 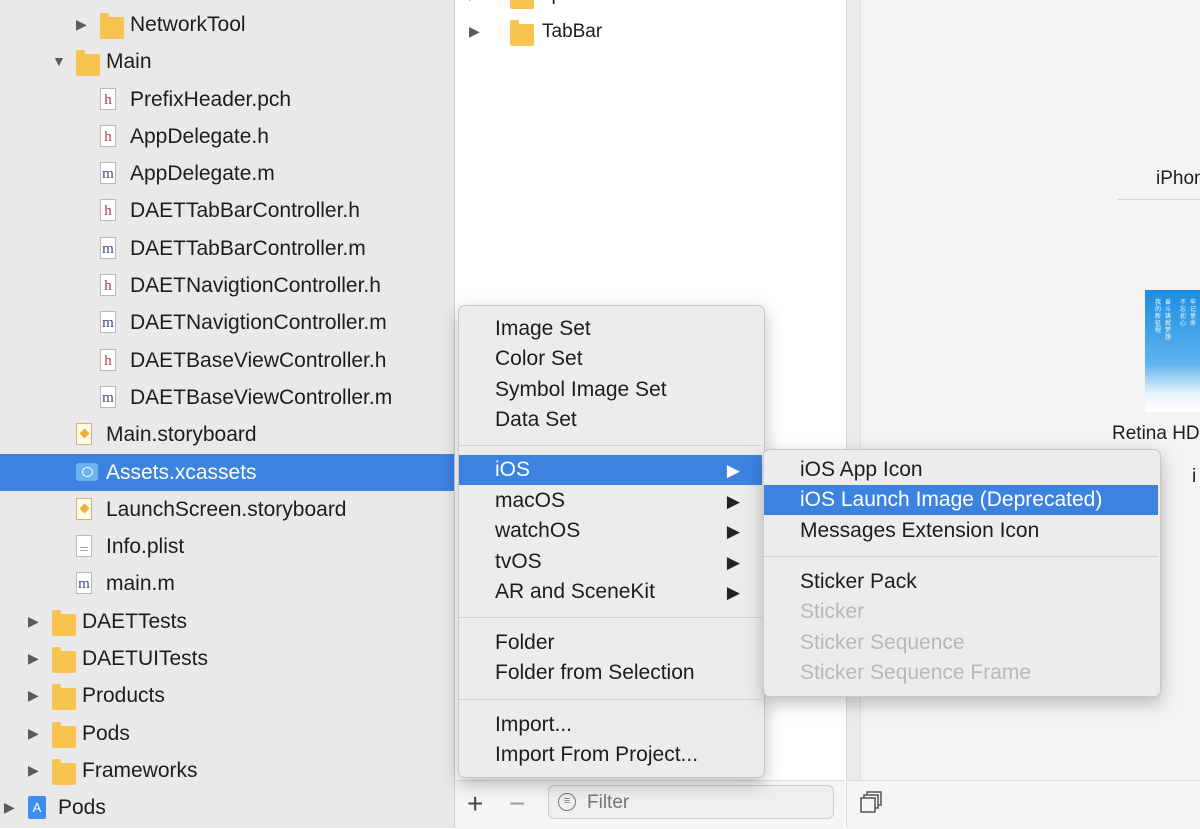 I want to click on navigator-item: ▶ Products, so click(x=227, y=695).